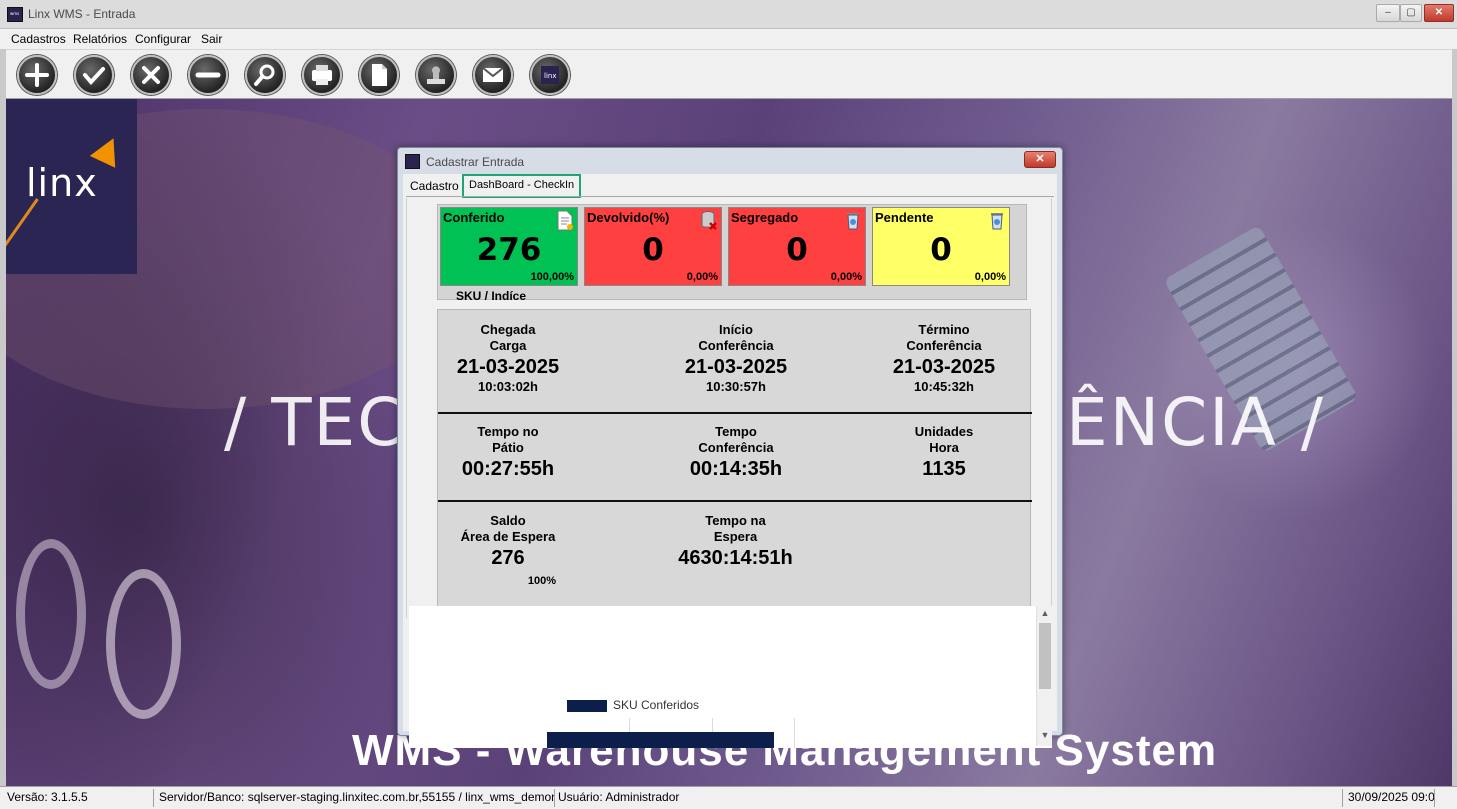  I want to click on menu-relatorios: Relatórios, so click(100, 39).